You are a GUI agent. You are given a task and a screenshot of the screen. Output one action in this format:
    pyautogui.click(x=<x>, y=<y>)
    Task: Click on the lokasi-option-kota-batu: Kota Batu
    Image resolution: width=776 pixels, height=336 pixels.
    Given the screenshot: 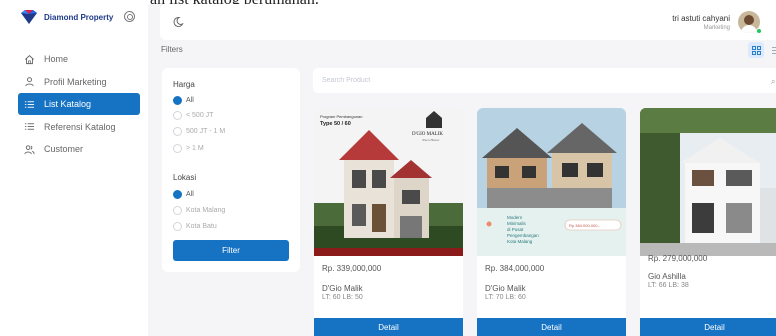 What is the action you would take?
    pyautogui.click(x=195, y=226)
    